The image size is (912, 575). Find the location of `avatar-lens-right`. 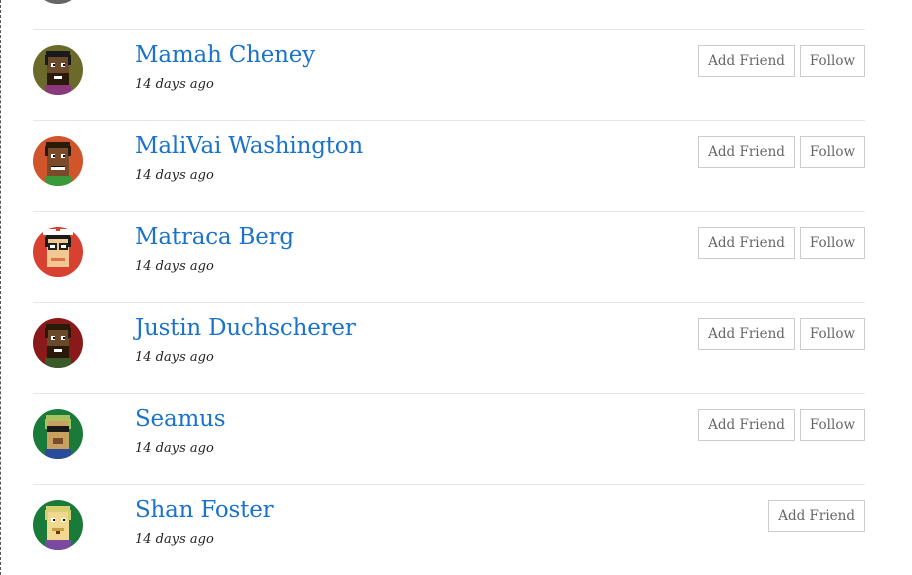

avatar-lens-right is located at coordinates (63, 246).